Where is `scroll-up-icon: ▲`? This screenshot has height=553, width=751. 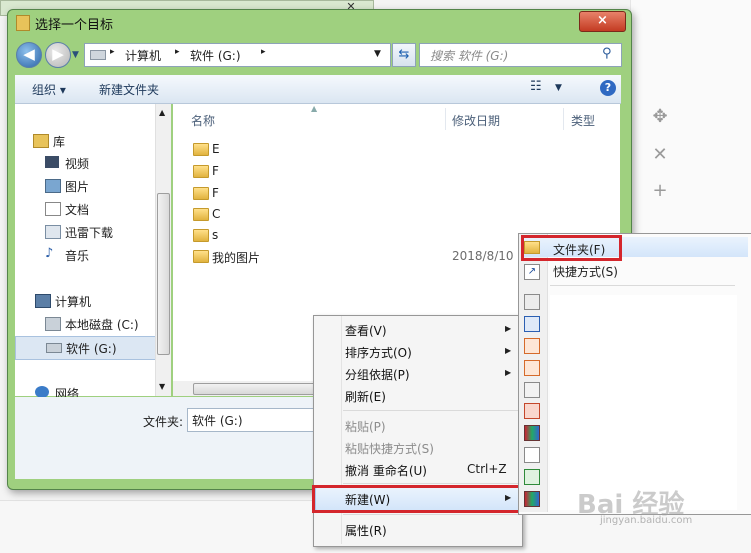 scroll-up-icon: ▲ is located at coordinates (162, 112).